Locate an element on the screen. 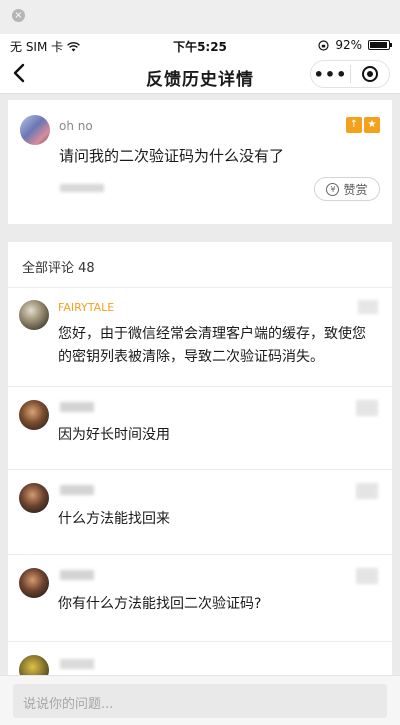 This screenshot has height=725, width=400. close-mini-program-button is located at coordinates (370, 74).